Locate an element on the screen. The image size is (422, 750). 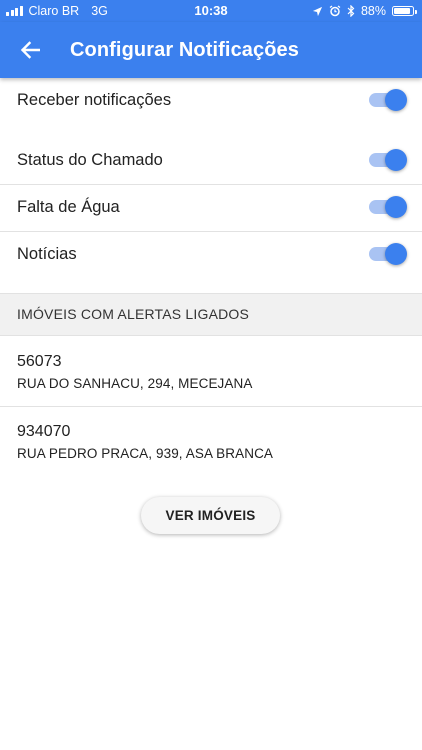
receive-notifications-row: Receber notificações is located at coordinates (211, 100).